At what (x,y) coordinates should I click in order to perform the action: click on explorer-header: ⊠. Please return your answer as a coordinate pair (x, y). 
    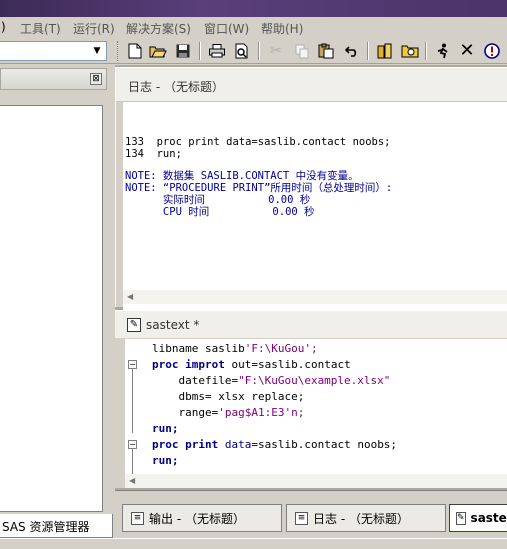
    Looking at the image, I should click on (53, 79).